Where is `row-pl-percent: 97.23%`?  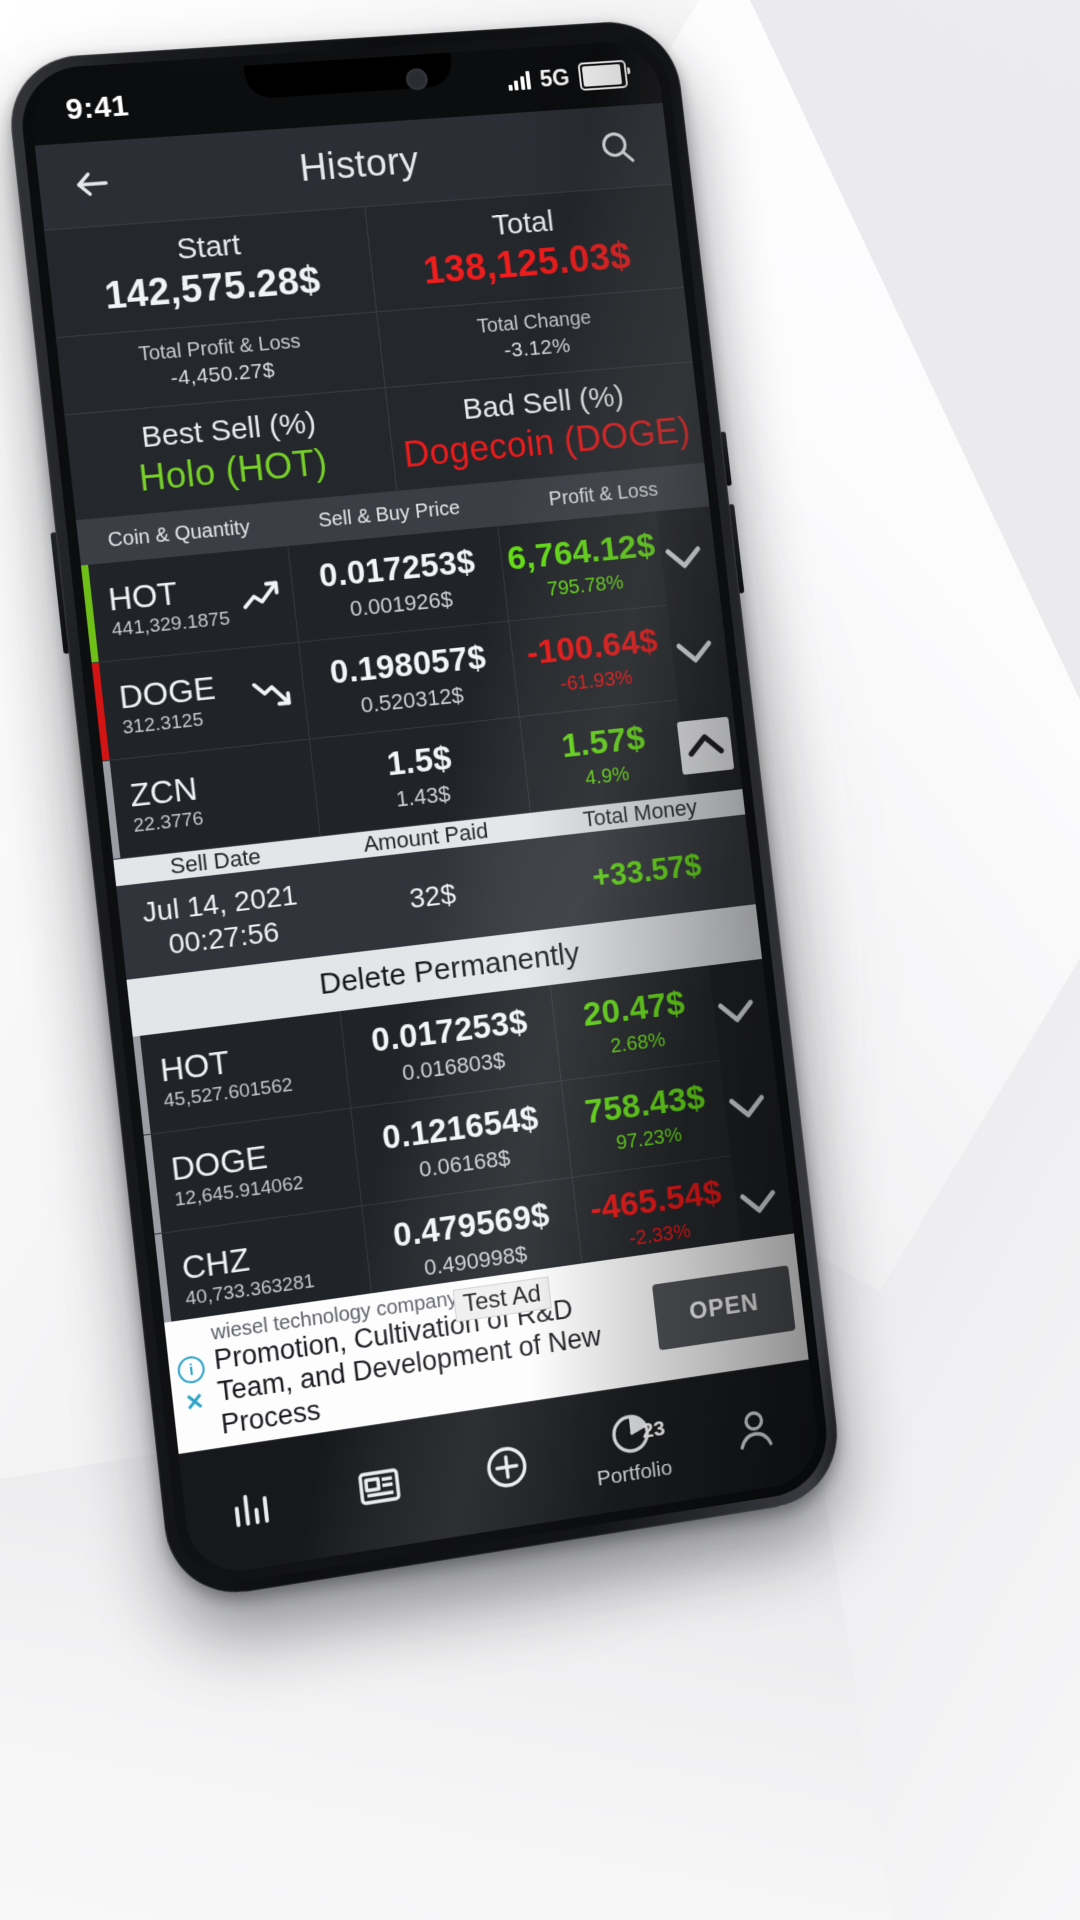 row-pl-percent: 97.23% is located at coordinates (648, 1139).